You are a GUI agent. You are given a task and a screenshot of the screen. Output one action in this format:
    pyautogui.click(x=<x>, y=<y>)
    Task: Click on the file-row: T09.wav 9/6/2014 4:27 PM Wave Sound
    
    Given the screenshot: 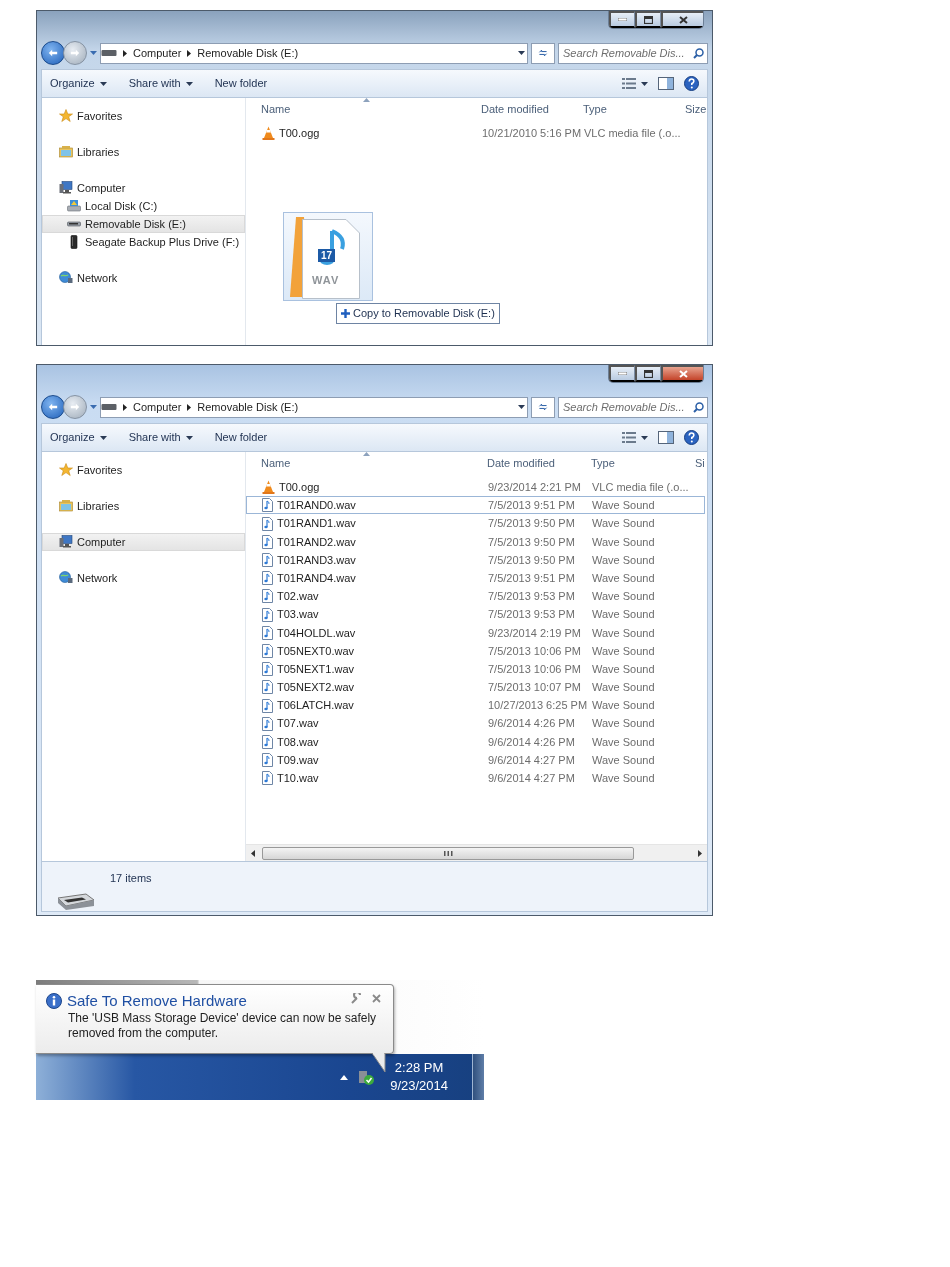 What is the action you would take?
    pyautogui.click(x=475, y=759)
    